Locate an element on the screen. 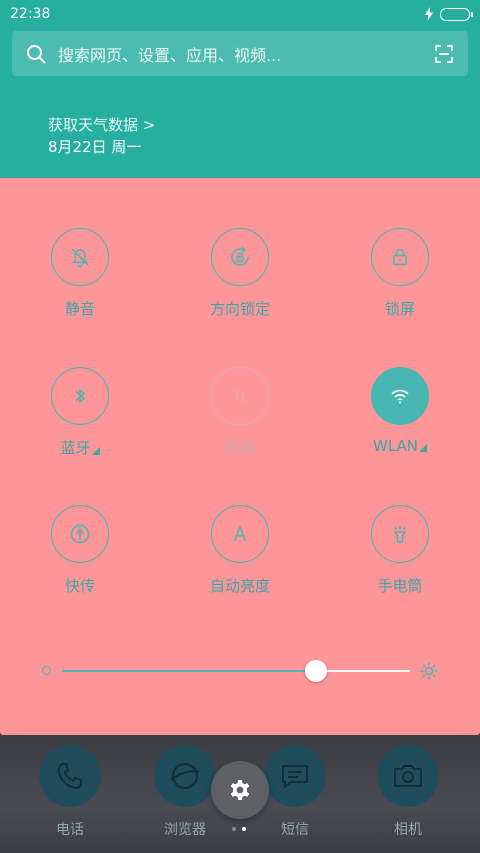  tile-lock-screen-circle is located at coordinates (400, 257).